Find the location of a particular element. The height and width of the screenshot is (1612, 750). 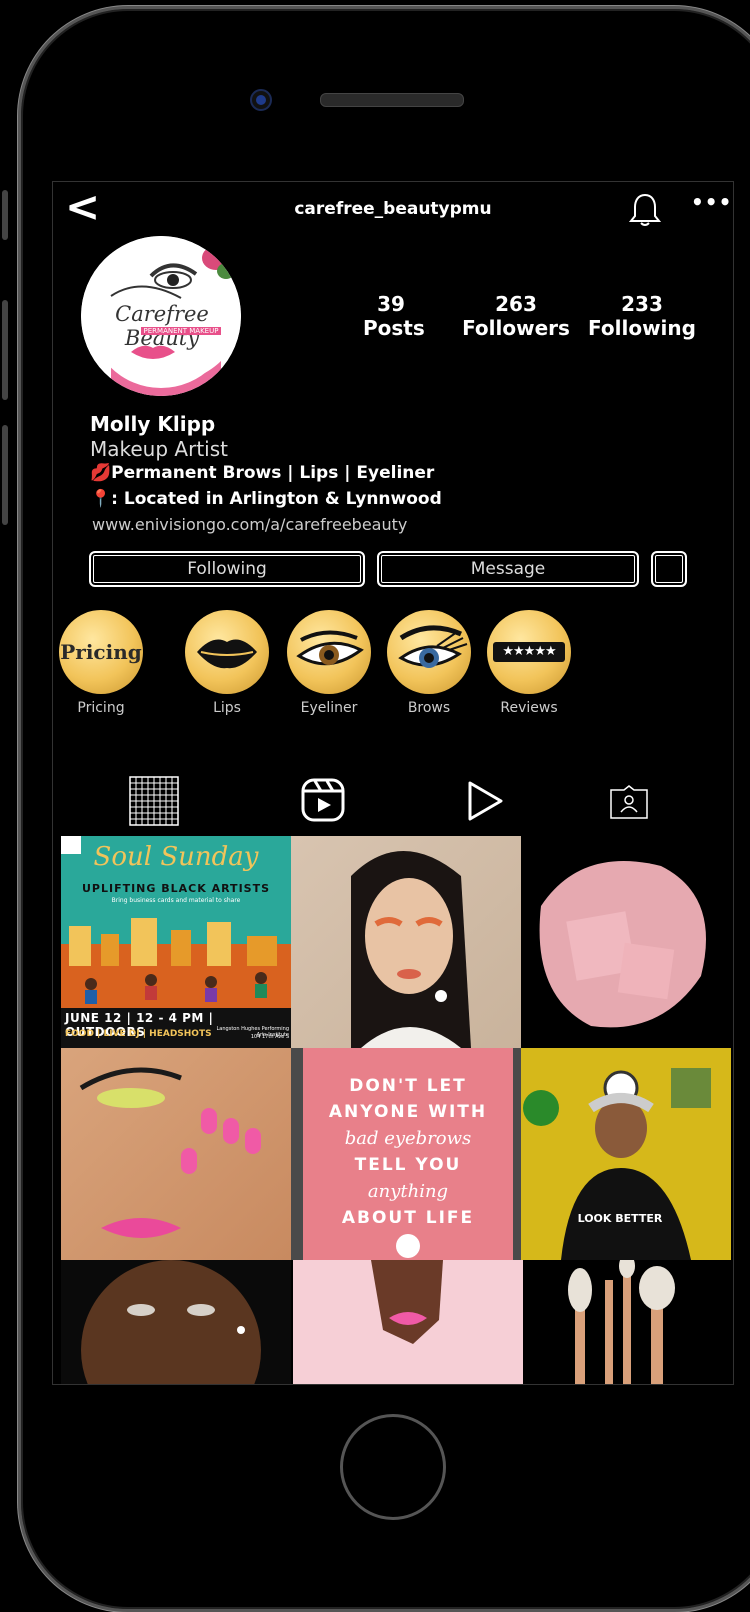

pink-lips-photo is located at coordinates (407, 1302).